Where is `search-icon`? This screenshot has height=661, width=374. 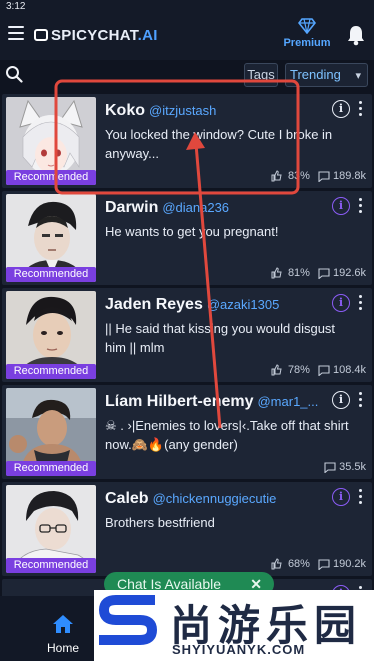
search-icon is located at coordinates (14, 74).